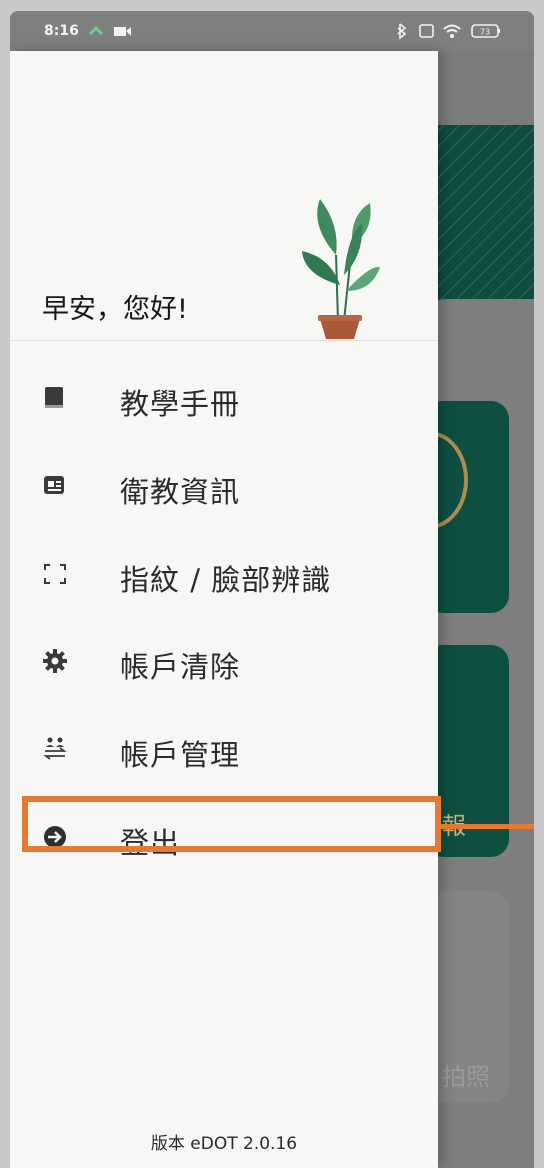 This screenshot has height=1168, width=544. I want to click on potted-plant-illustration, so click(341, 269).